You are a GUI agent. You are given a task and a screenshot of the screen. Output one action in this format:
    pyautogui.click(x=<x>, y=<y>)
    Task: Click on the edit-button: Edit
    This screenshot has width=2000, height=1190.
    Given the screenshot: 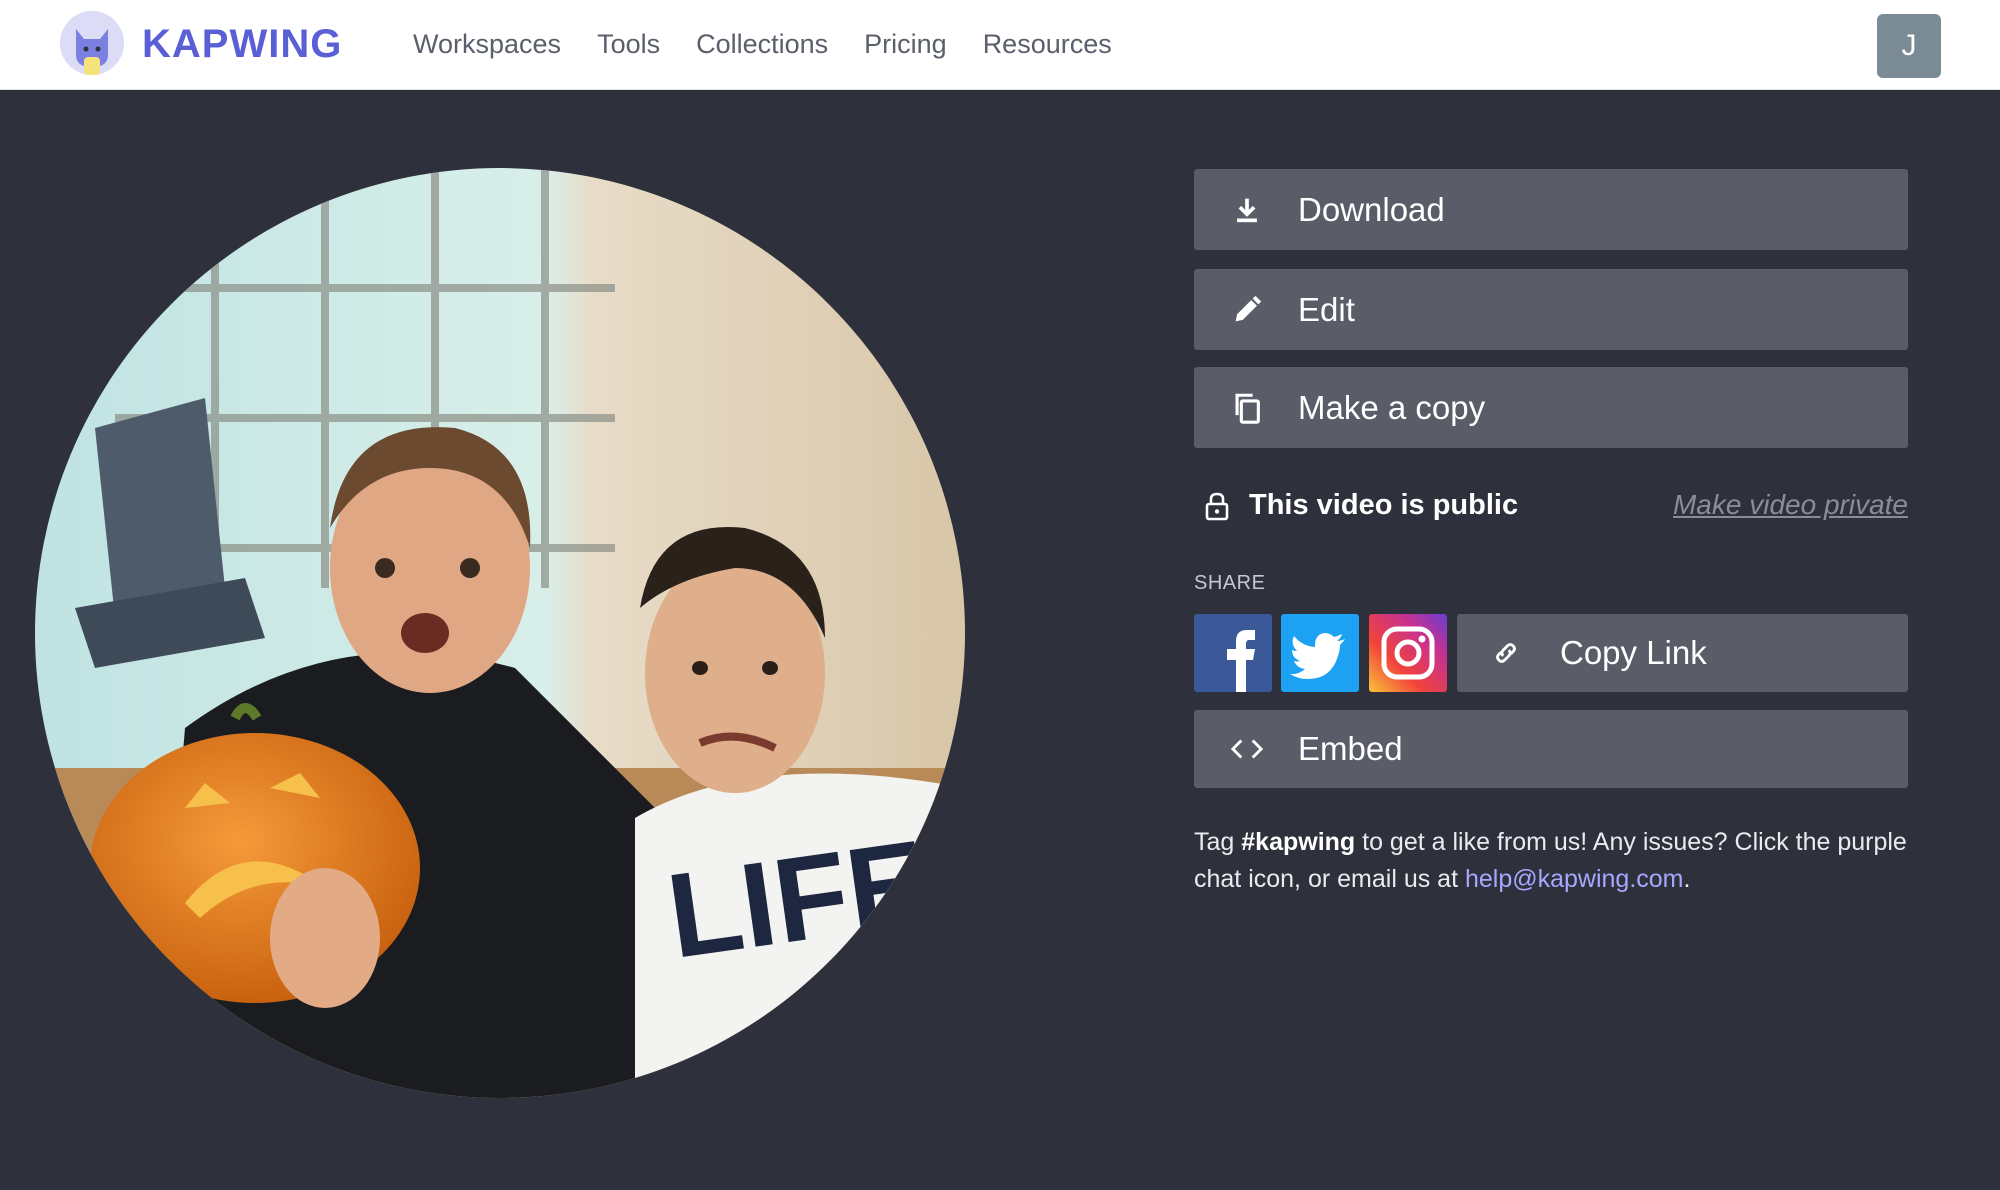 What is the action you would take?
    pyautogui.click(x=1551, y=309)
    